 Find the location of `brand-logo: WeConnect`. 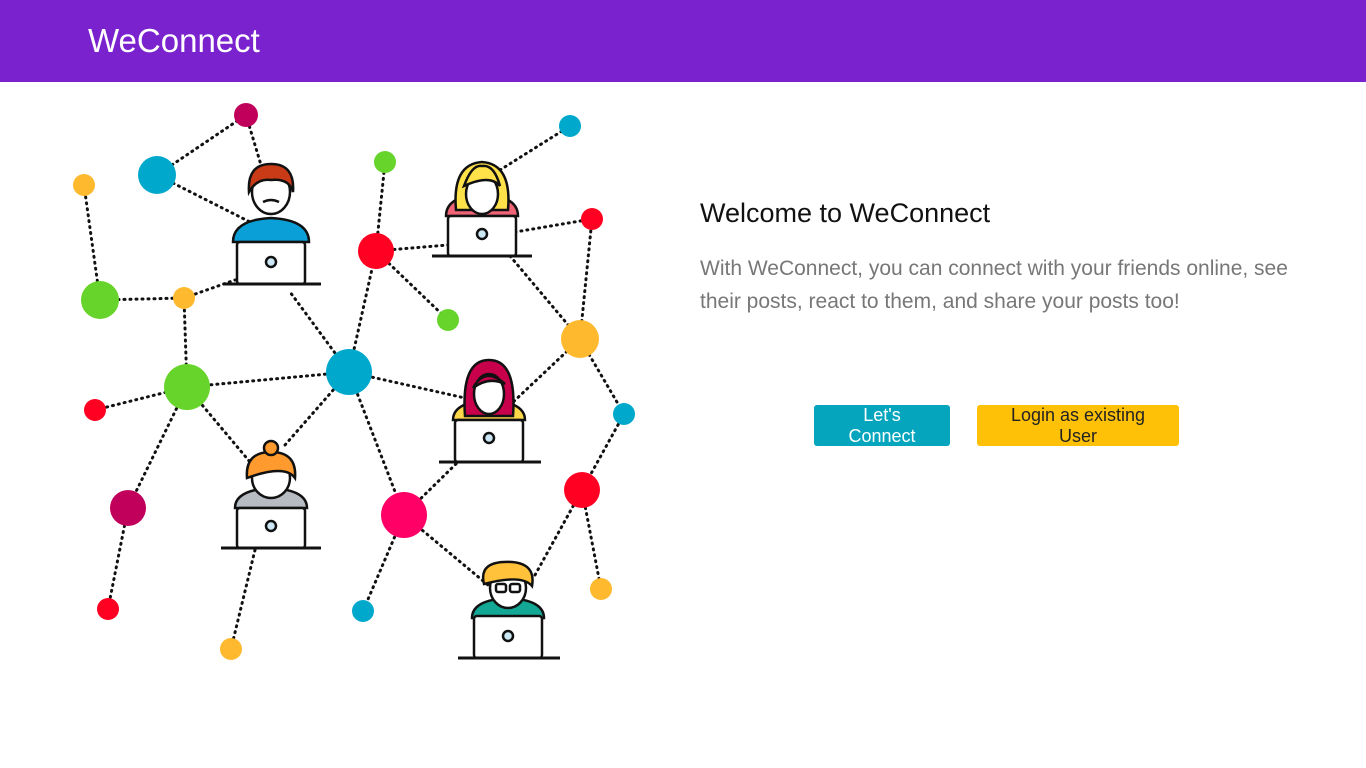

brand-logo: WeConnect is located at coordinates (174, 41).